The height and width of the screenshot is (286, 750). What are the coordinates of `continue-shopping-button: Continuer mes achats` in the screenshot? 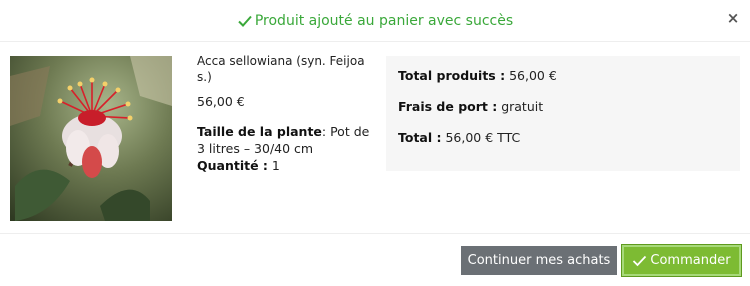 It's located at (539, 260).